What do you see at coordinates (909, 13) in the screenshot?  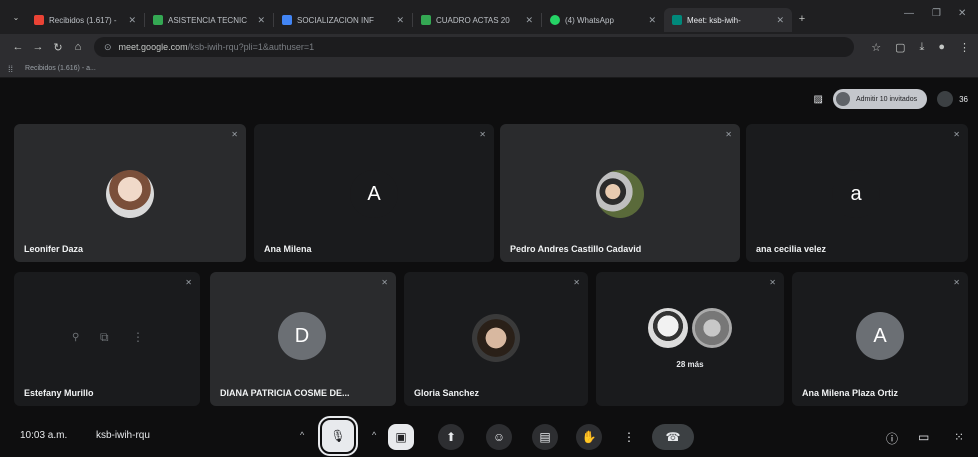 I see `minimize-icon: —` at bounding box center [909, 13].